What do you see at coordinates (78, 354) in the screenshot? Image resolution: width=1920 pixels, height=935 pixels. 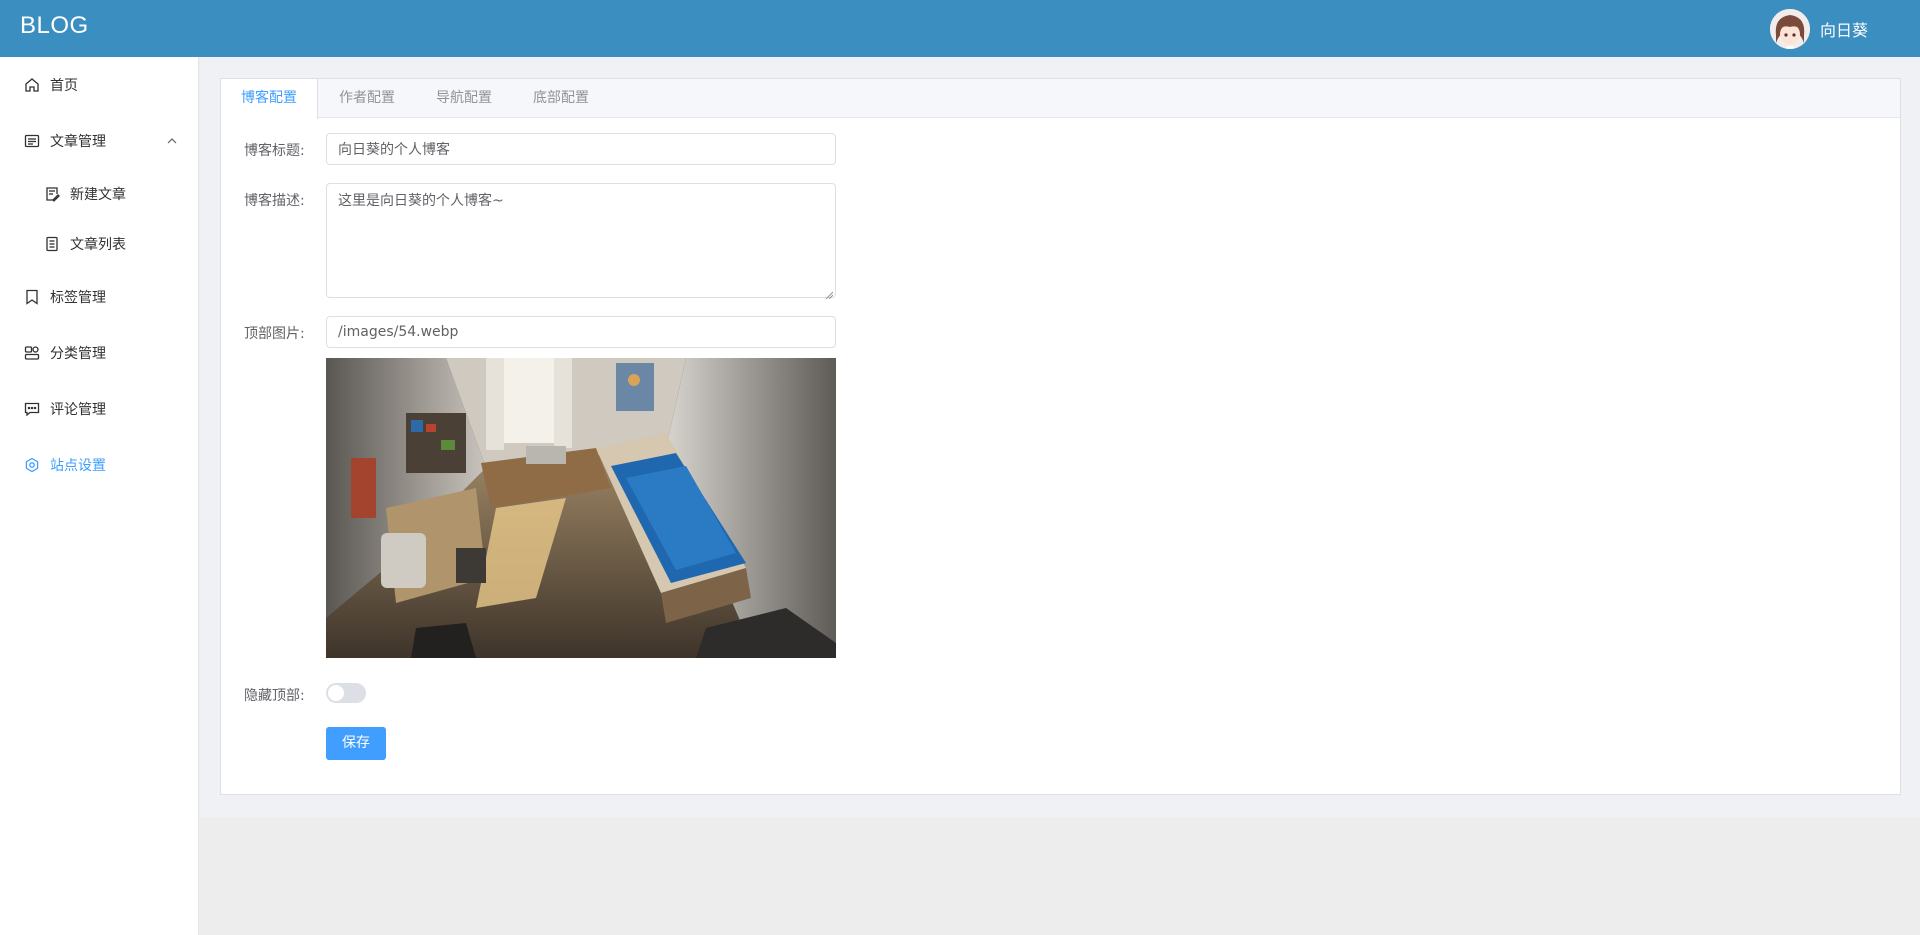 I see `sidebar-item-label: 分类管理` at bounding box center [78, 354].